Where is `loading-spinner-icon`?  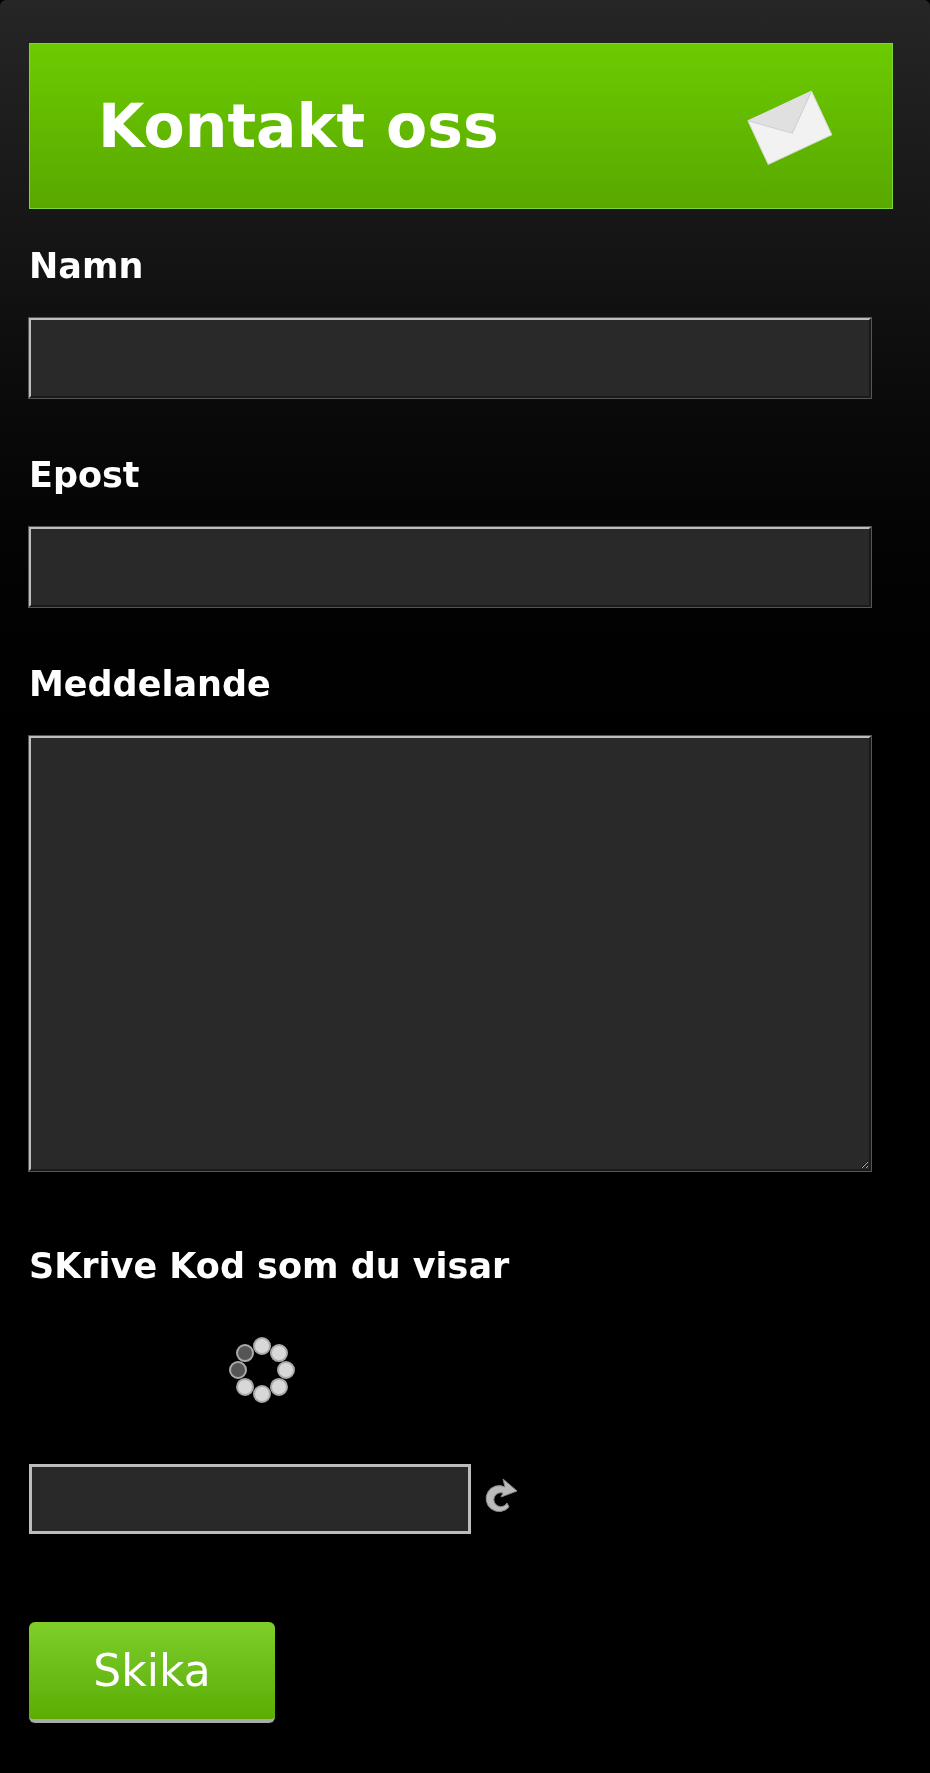
loading-spinner-icon is located at coordinates (262, 1370).